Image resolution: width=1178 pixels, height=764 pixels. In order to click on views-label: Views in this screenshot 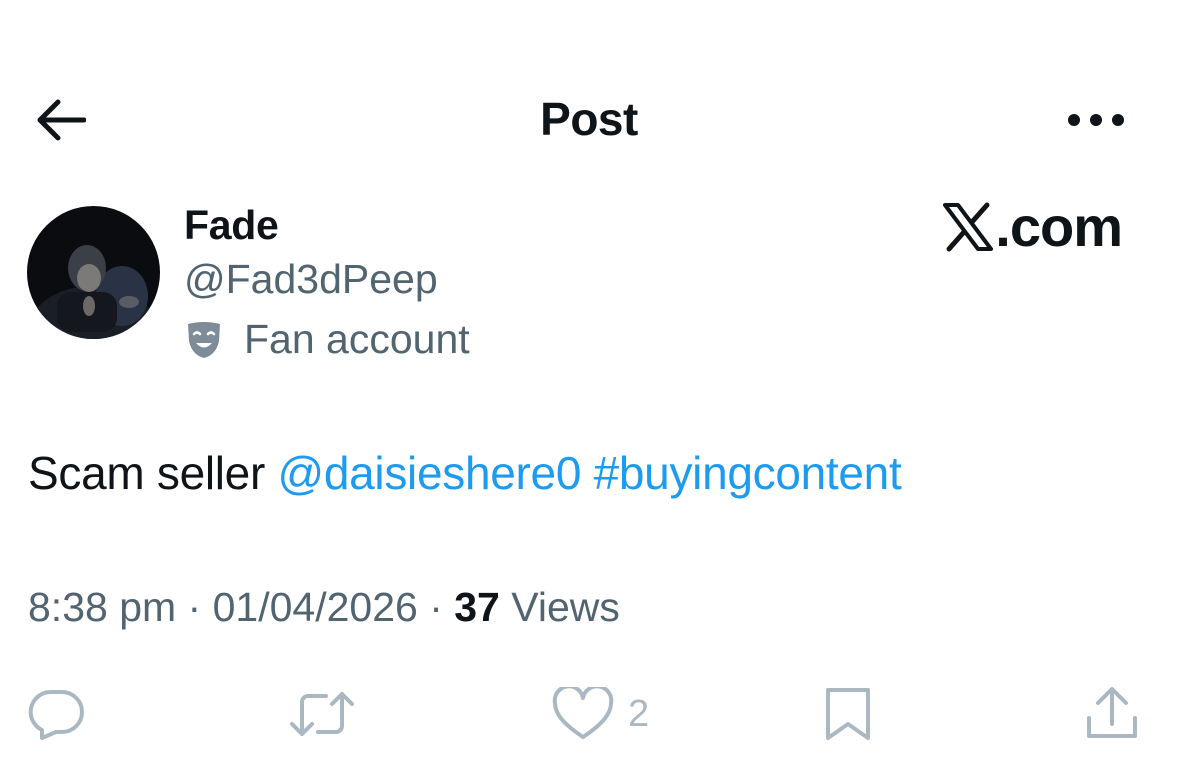, I will do `click(565, 607)`.